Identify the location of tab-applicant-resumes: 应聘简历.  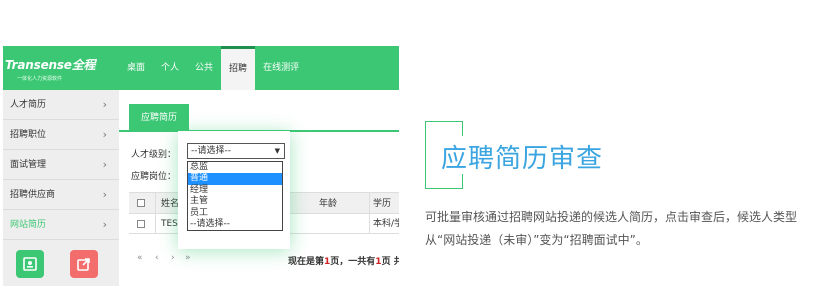
(159, 118).